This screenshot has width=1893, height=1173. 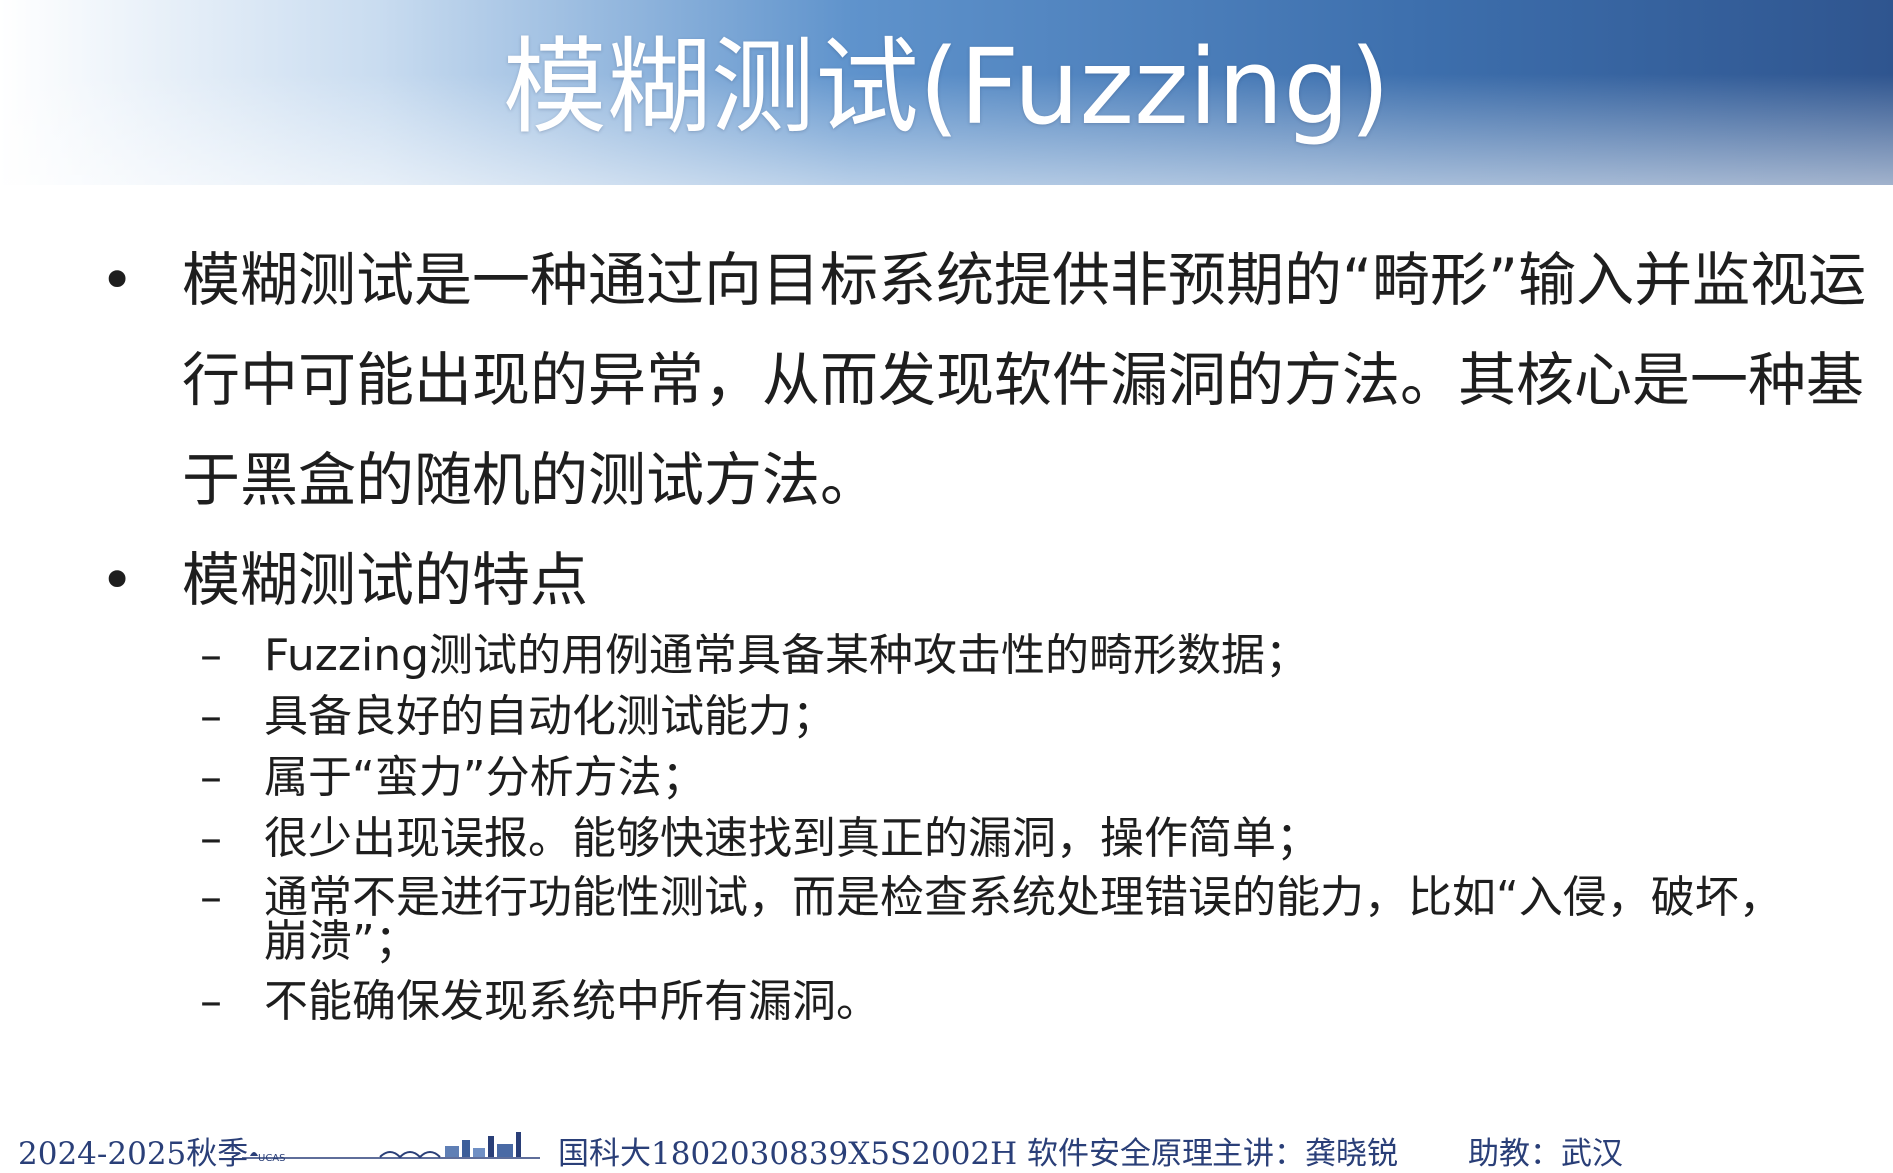 I want to click on list-item-text: 很少出现误报。能够快速找到真正的漏洞，操作简单；, so click(x=792, y=838).